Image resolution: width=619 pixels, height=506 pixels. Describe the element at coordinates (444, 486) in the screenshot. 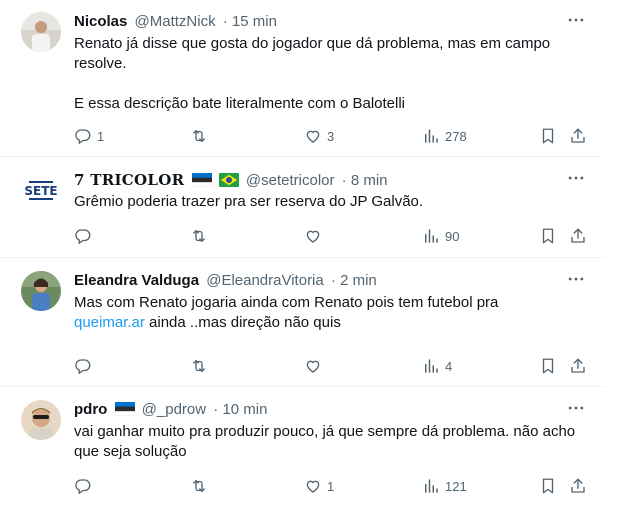

I see `views-button: 121` at that location.